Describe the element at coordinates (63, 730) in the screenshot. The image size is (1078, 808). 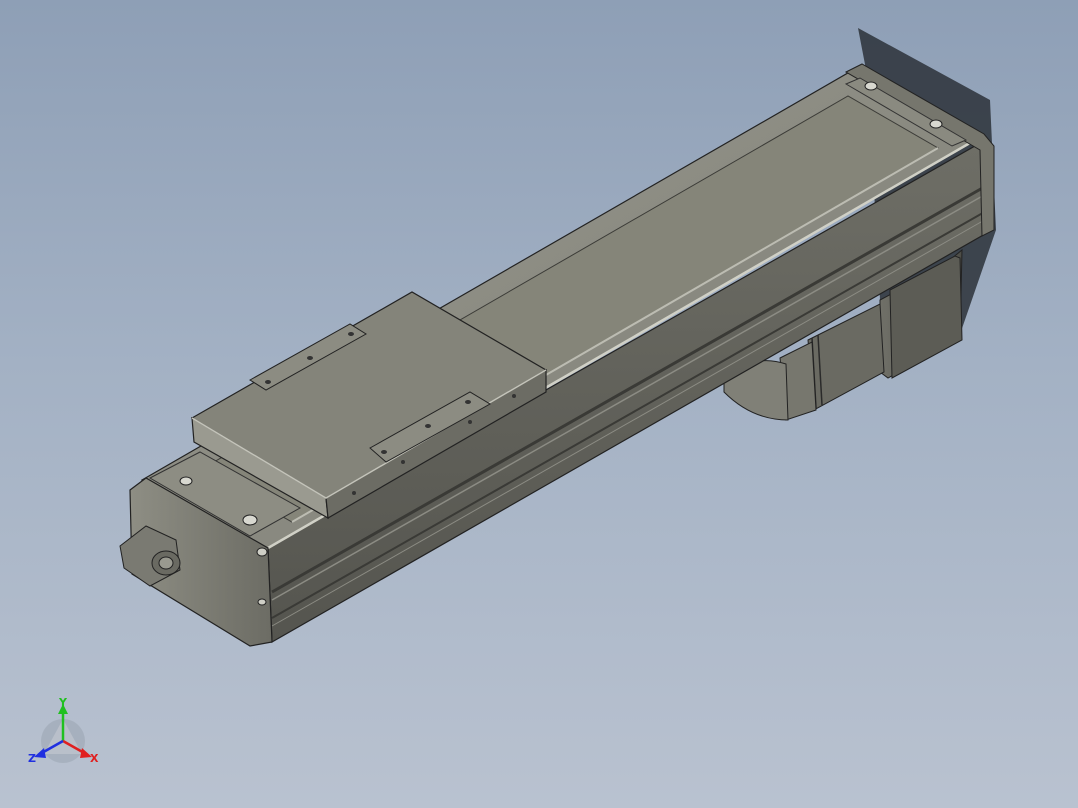
I see `orientation-triad: Y X Z` at that location.